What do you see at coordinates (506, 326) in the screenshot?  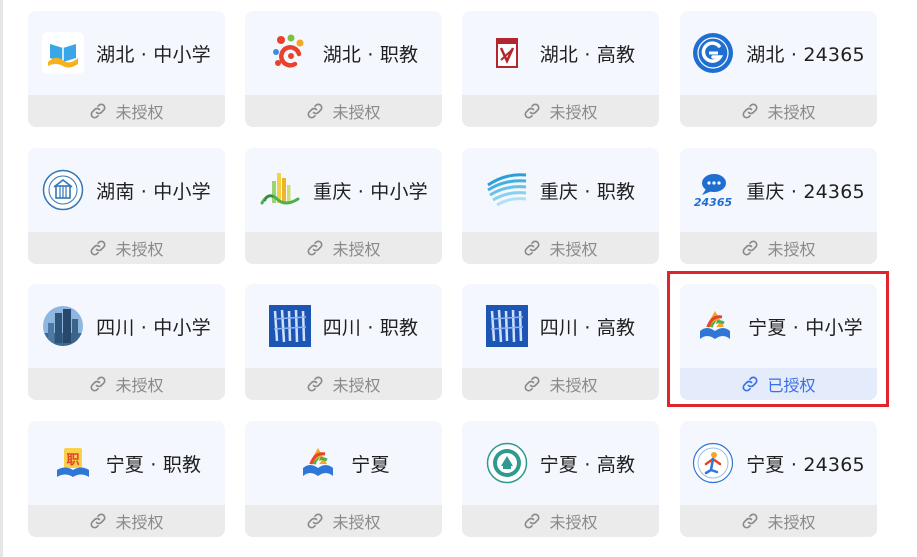 I see `sichuan-higher-ed-logo-icon` at bounding box center [506, 326].